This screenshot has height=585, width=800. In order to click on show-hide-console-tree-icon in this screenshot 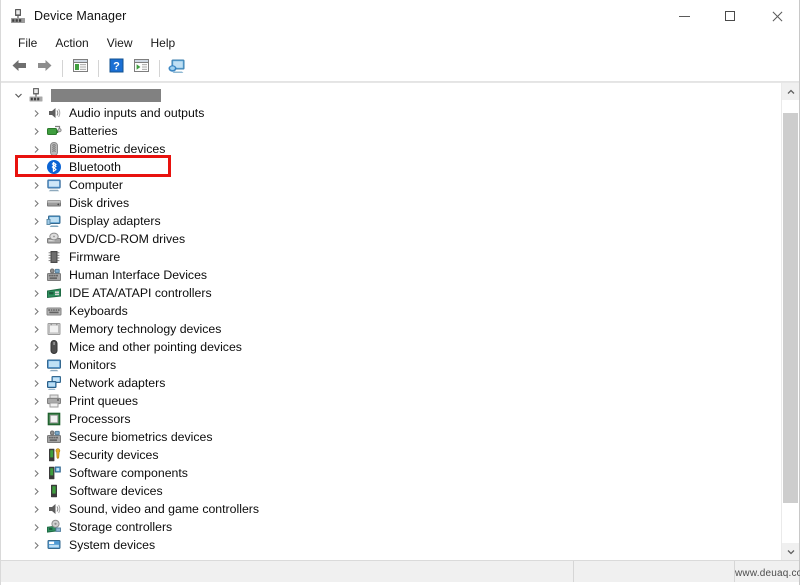, I will do `click(80, 68)`.